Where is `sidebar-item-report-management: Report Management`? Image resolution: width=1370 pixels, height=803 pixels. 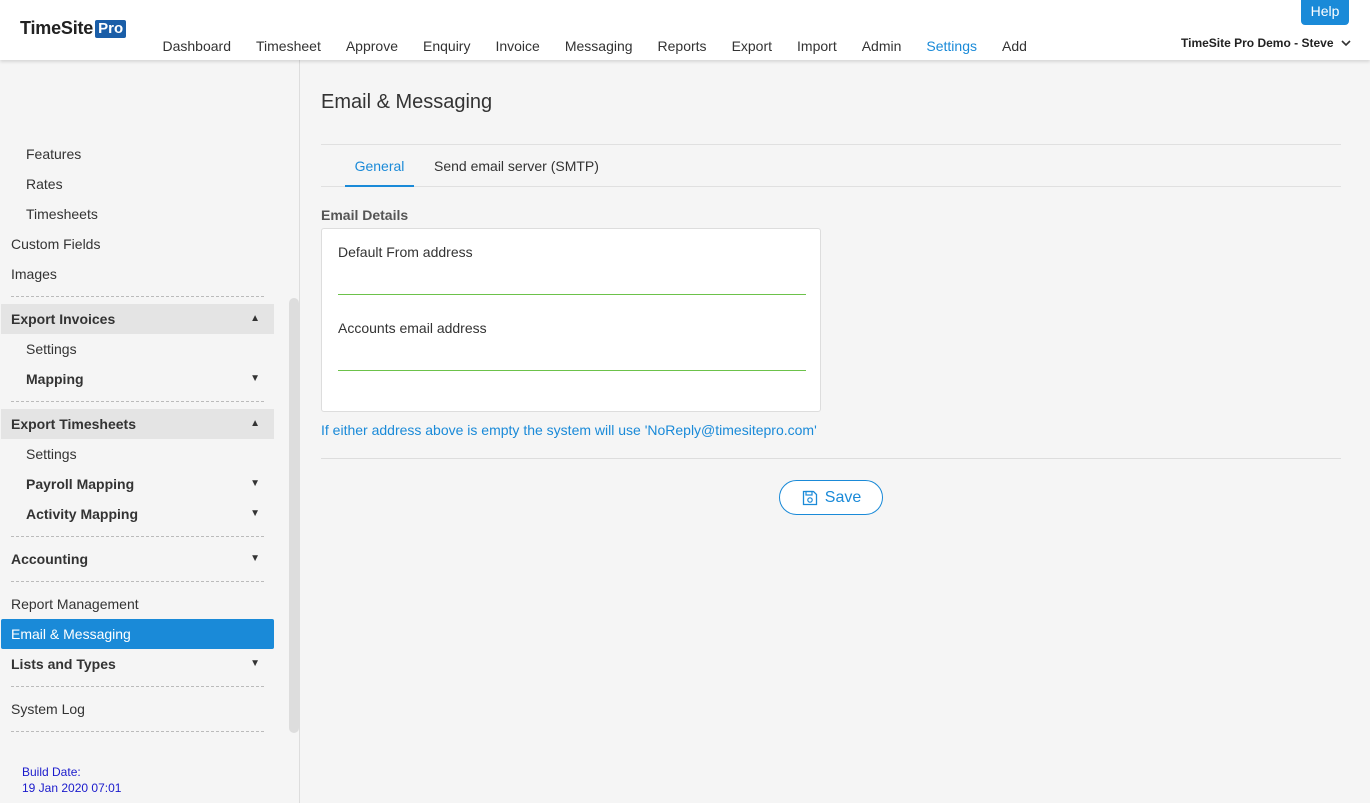 sidebar-item-report-management: Report Management is located at coordinates (137, 604).